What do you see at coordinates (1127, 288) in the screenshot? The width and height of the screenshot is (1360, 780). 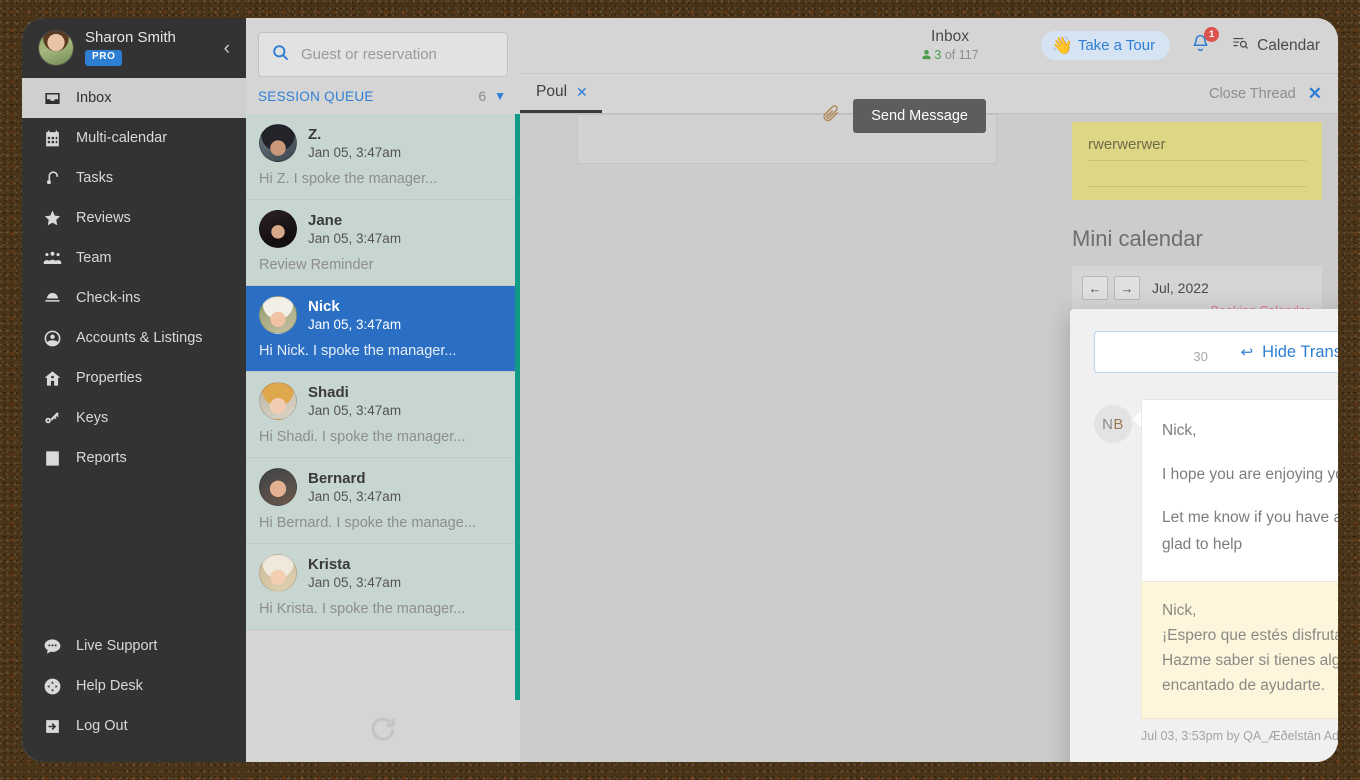 I see `arrow-right-icon: →` at bounding box center [1127, 288].